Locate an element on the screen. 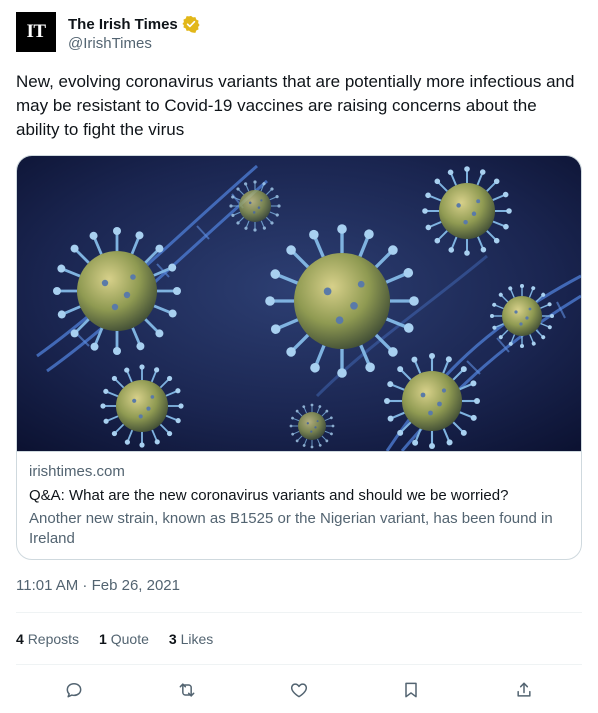  bookmark-button is located at coordinates (411, 690).